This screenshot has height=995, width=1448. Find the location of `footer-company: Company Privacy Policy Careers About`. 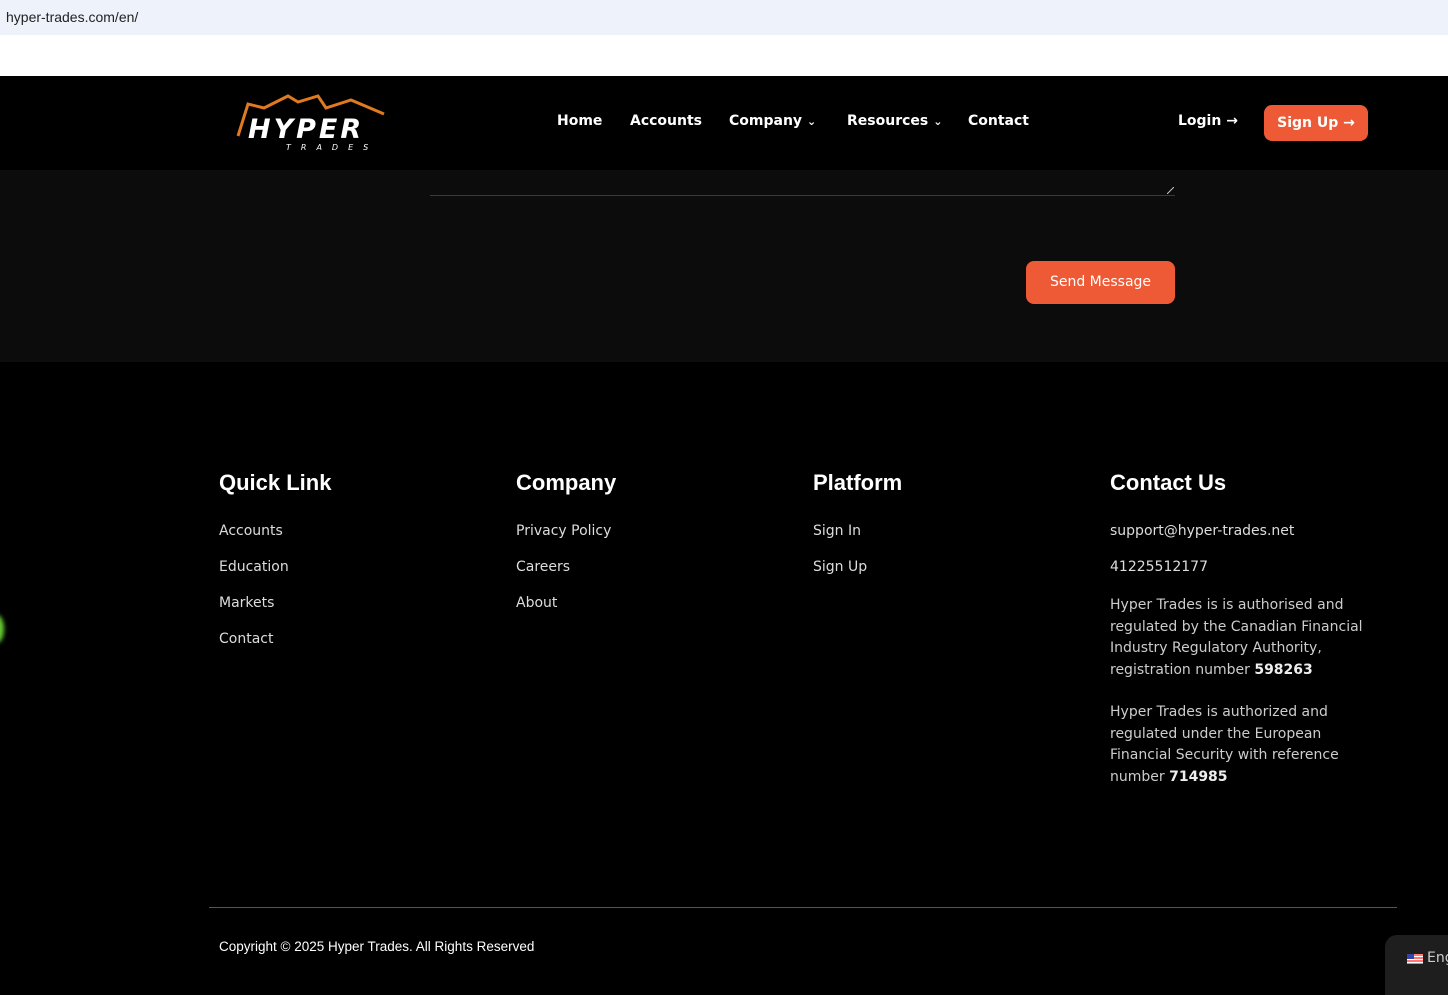

footer-company: Company Privacy Policy Careers About is located at coordinates (566, 550).